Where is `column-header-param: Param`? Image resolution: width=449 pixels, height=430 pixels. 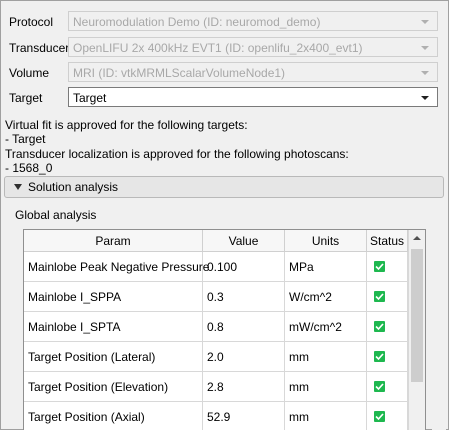
column-header-param: Param is located at coordinates (113, 241).